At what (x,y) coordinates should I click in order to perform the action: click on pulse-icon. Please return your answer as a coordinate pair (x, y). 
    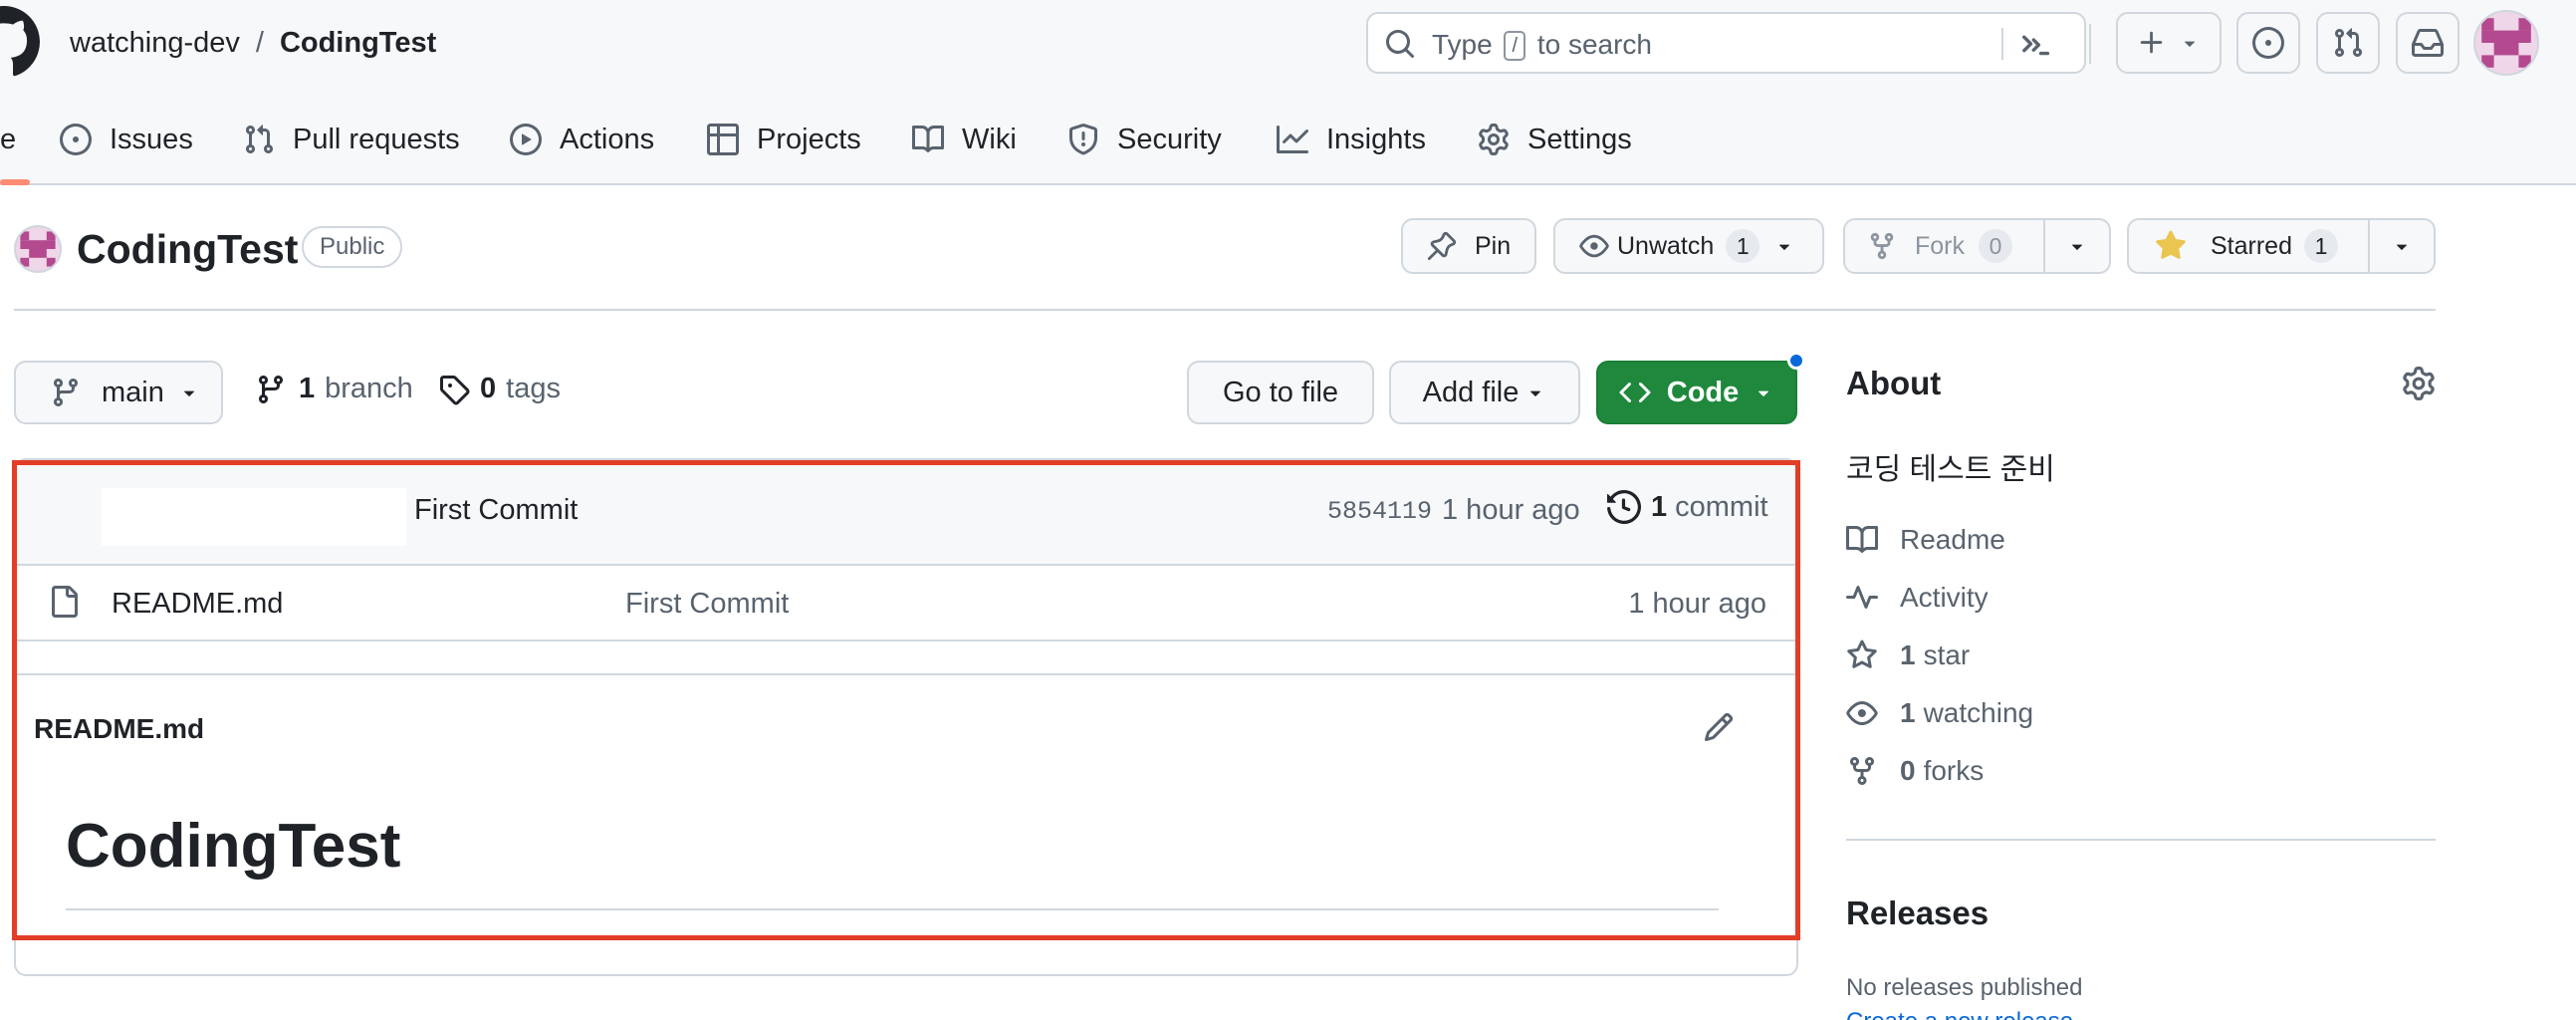
    Looking at the image, I should click on (1862, 597).